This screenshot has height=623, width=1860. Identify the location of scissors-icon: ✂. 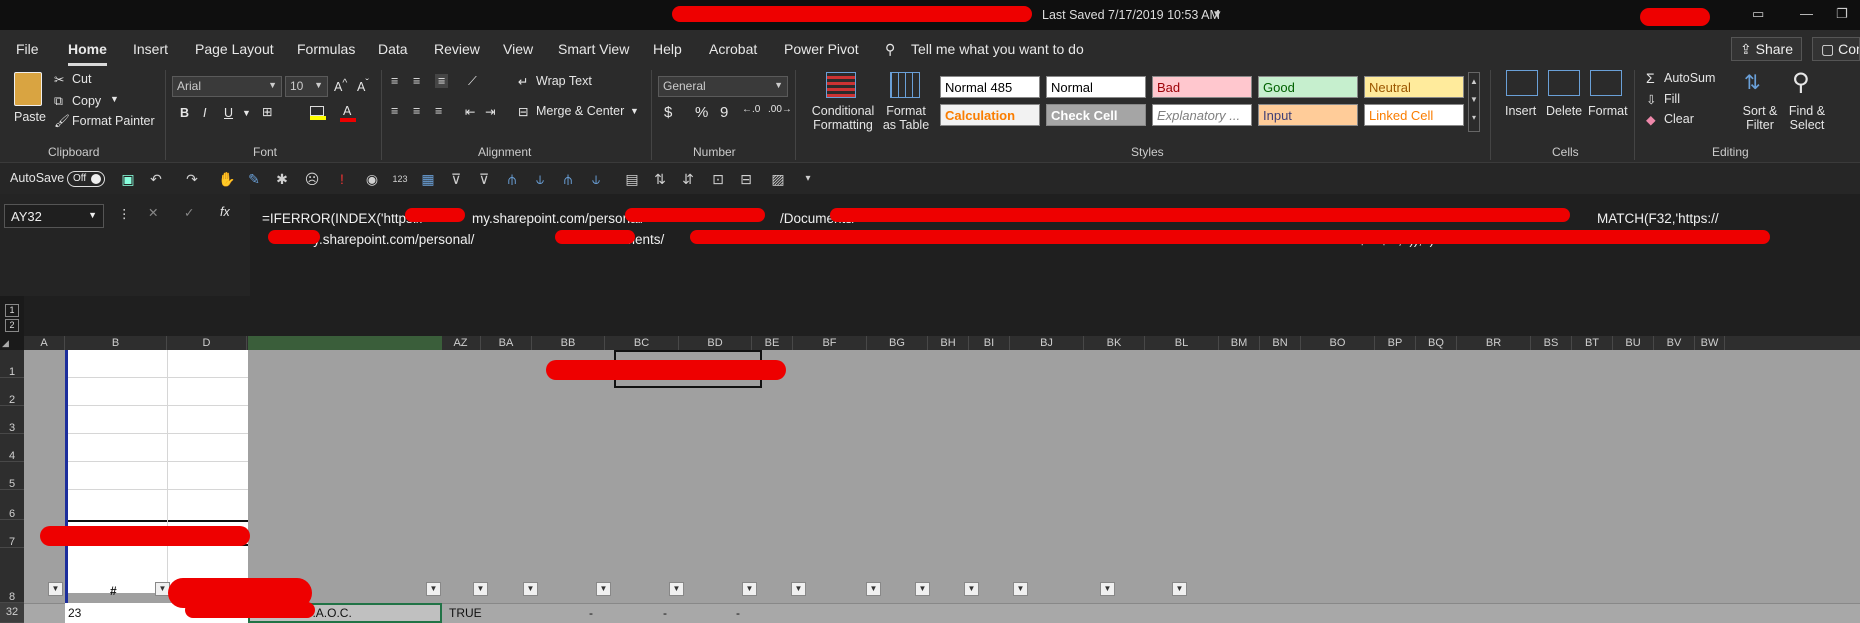
(59, 79).